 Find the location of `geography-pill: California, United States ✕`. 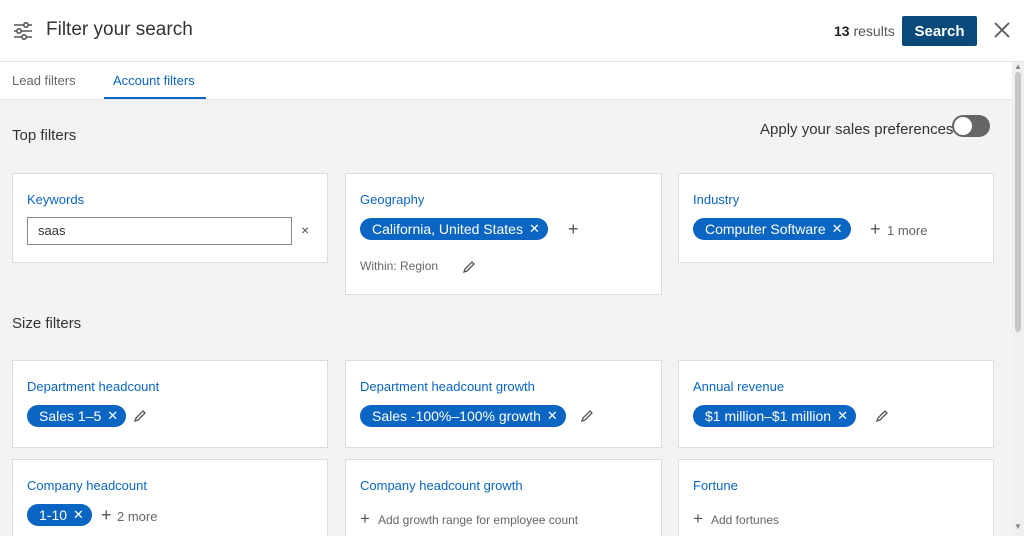

geography-pill: California, United States ✕ is located at coordinates (454, 229).